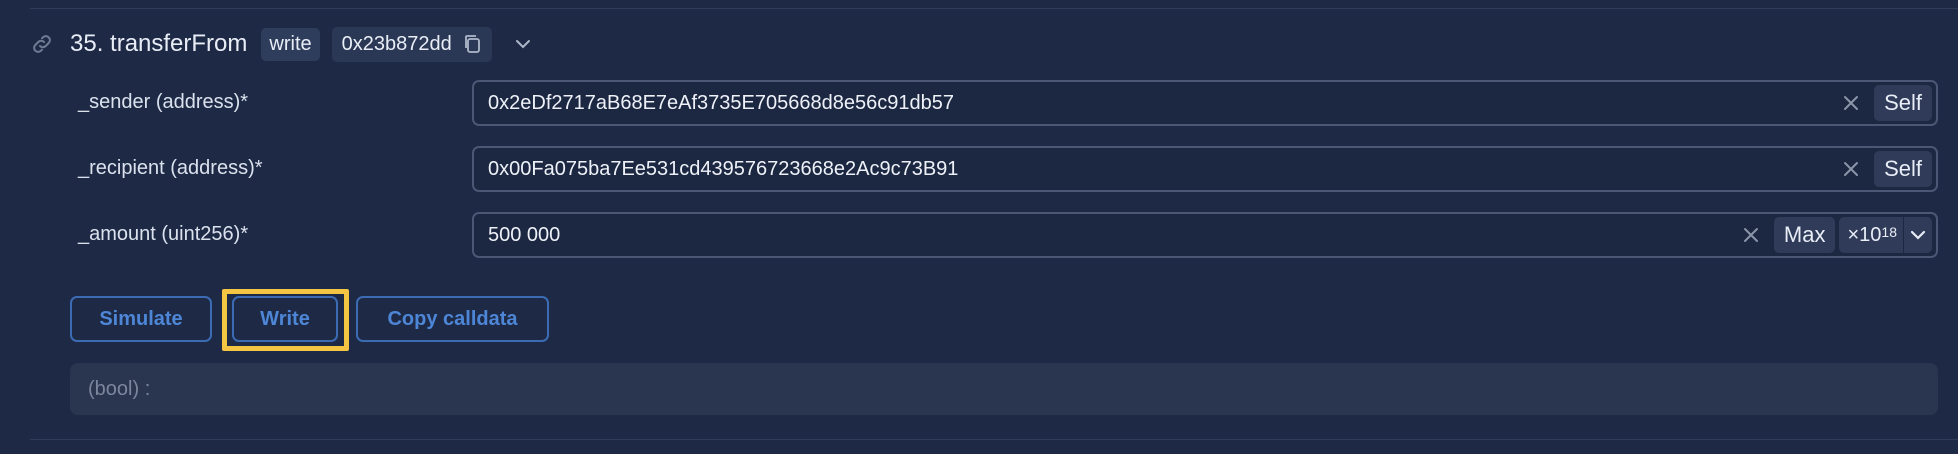  What do you see at coordinates (1804, 235) in the screenshot?
I see `max-button: Max` at bounding box center [1804, 235].